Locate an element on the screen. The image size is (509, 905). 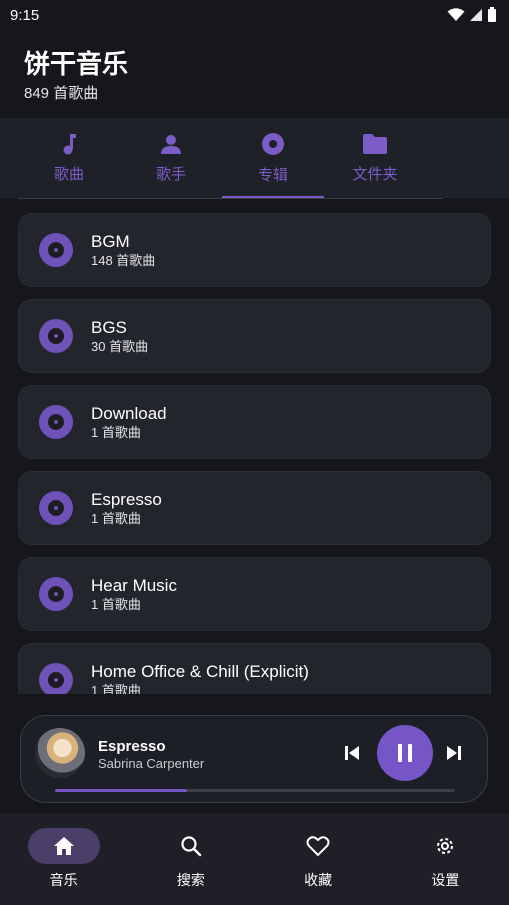
album-cover is located at coordinates (60, 753).